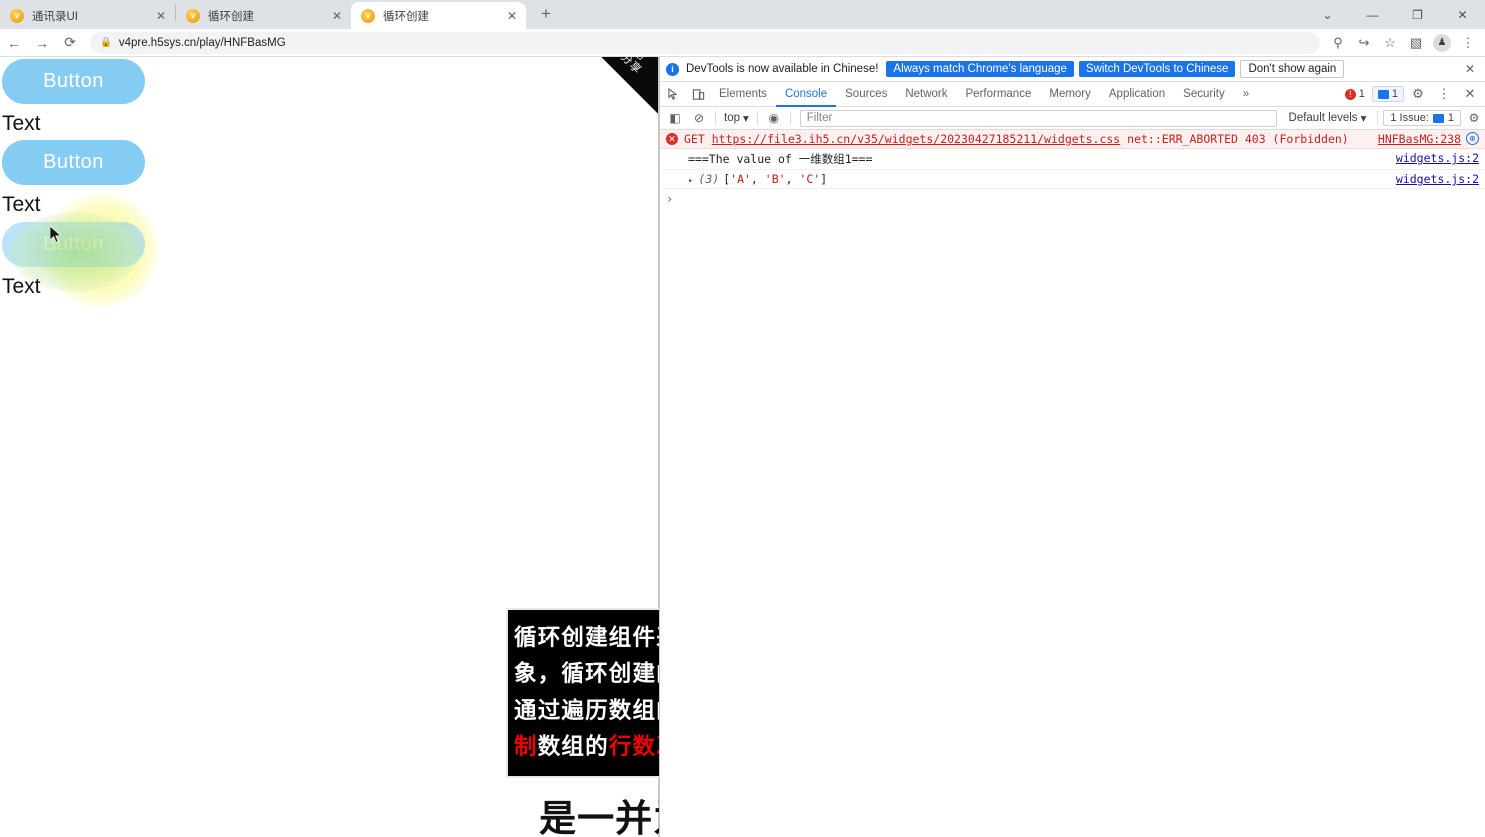 This screenshot has width=1485, height=837. I want to click on inspect-element-icon, so click(674, 94).